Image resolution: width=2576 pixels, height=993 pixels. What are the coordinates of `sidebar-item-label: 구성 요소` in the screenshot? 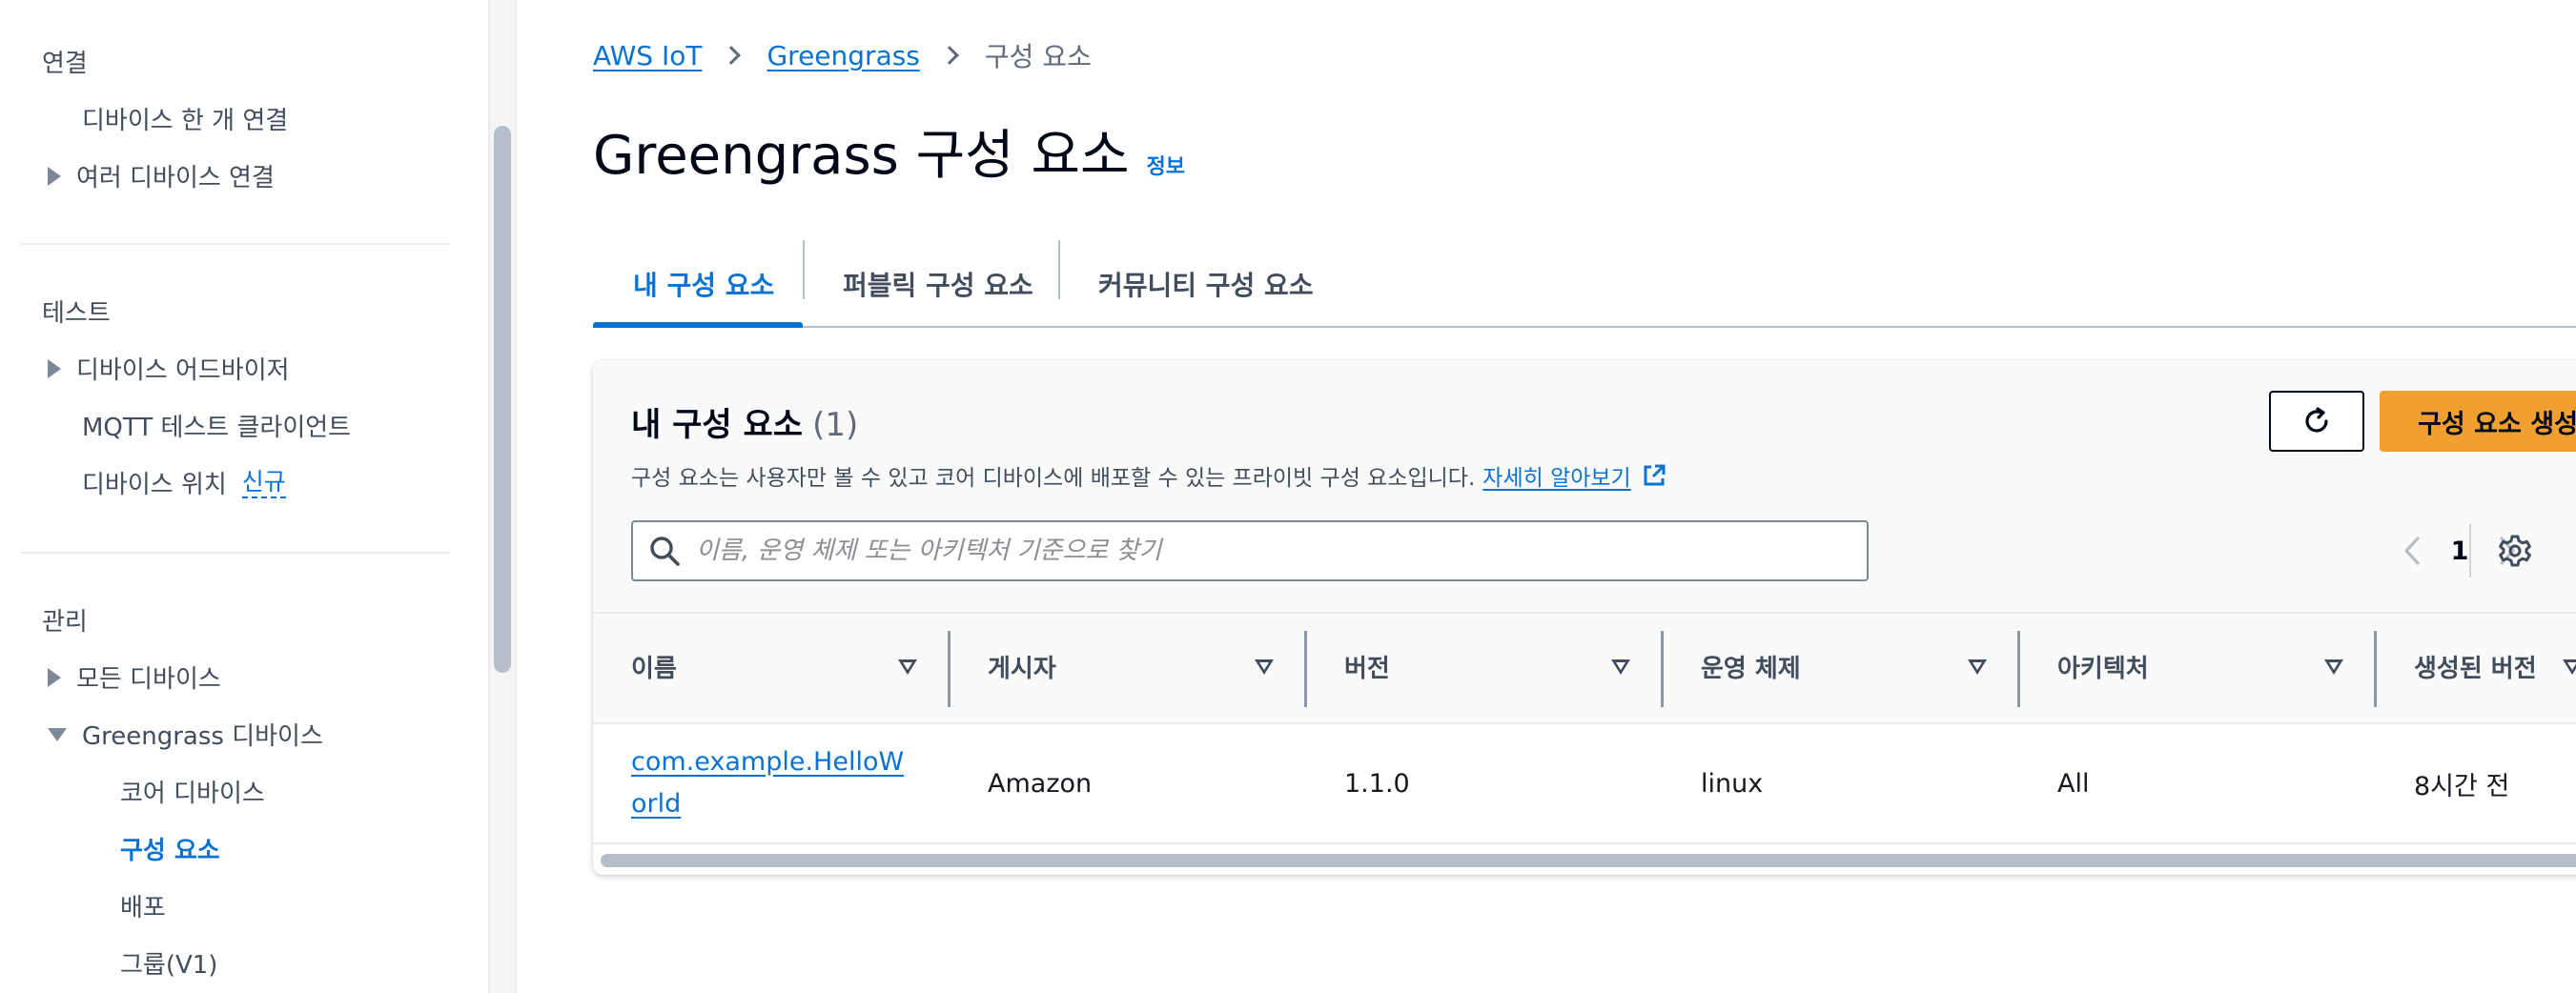 It's located at (170, 851).